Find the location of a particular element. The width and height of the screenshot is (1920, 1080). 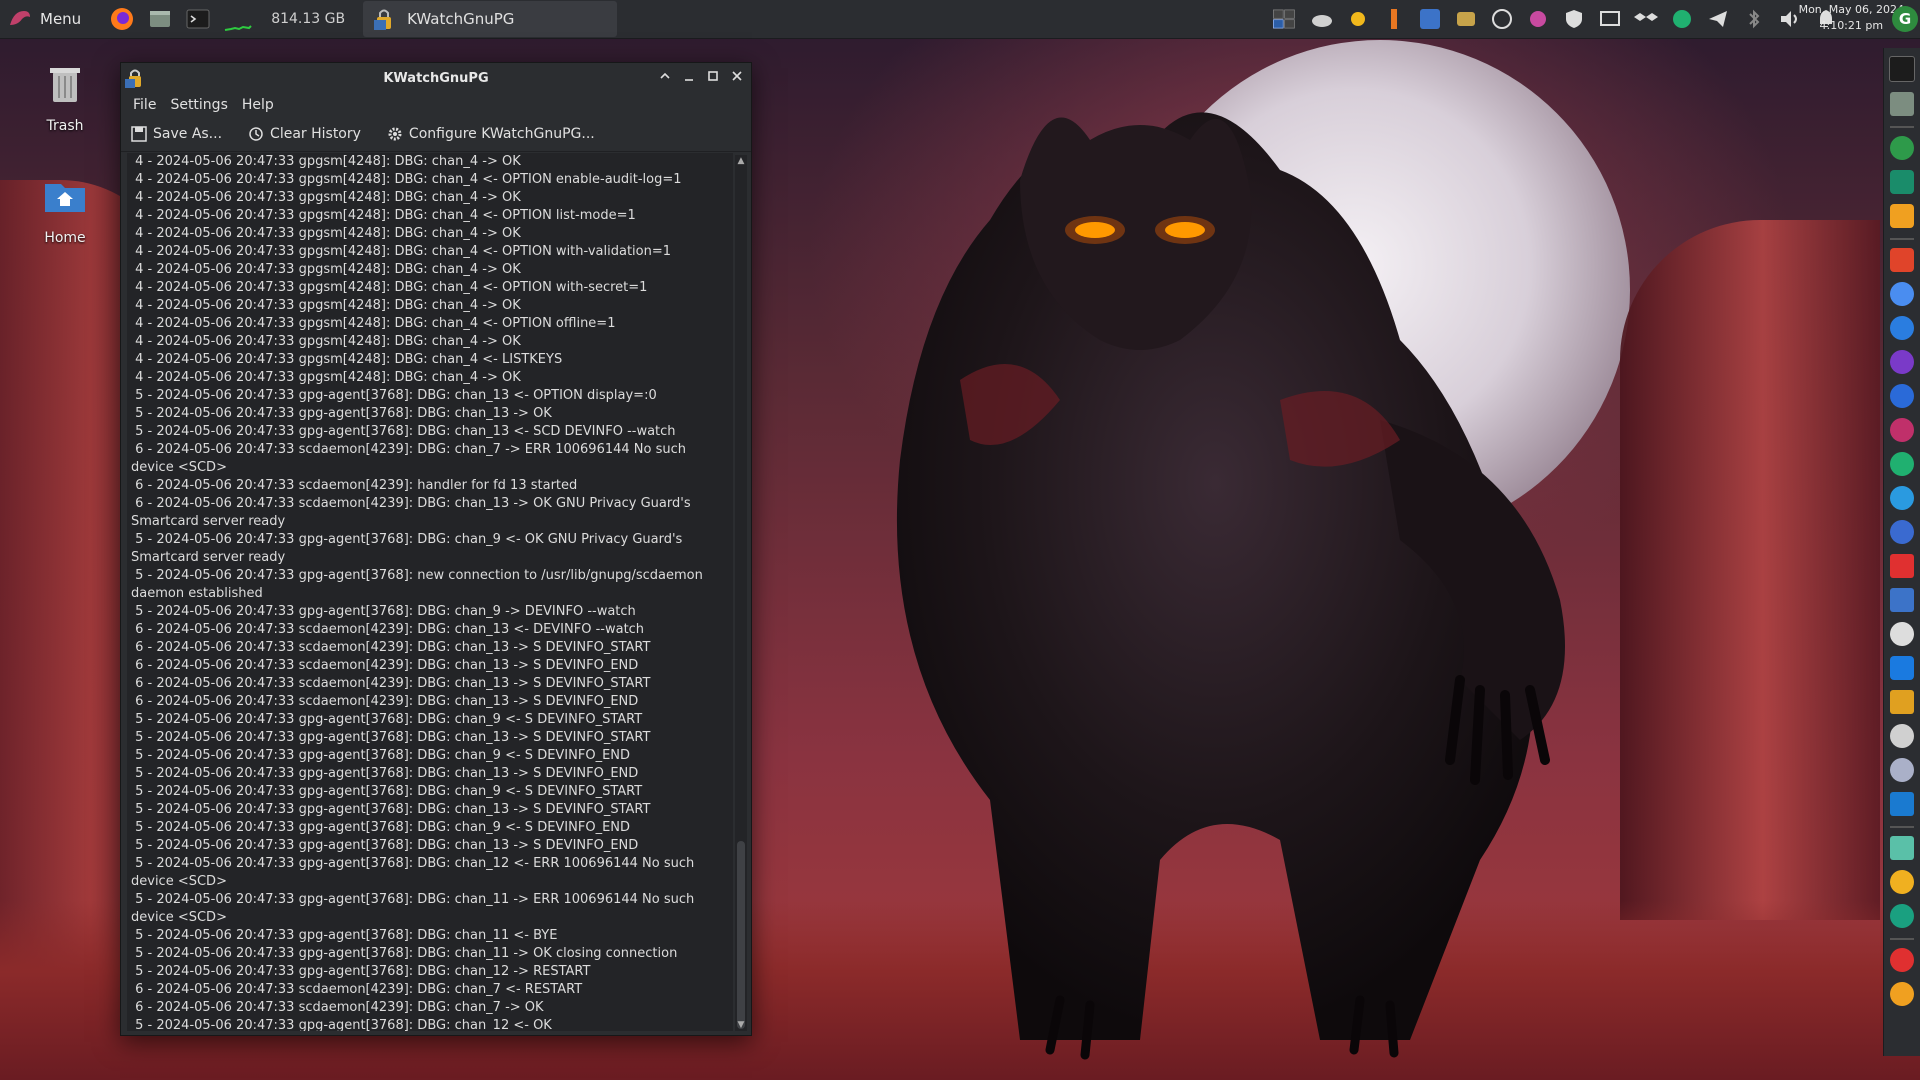

panel-clock: Mon, May 06, 2024 4:10:21 pm is located at coordinates (1851, 18).